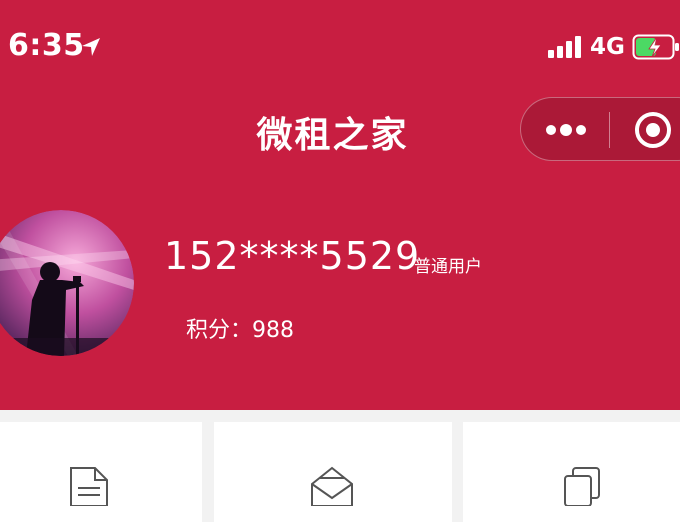  What do you see at coordinates (46, 45) in the screenshot?
I see `status-time: 6:35` at bounding box center [46, 45].